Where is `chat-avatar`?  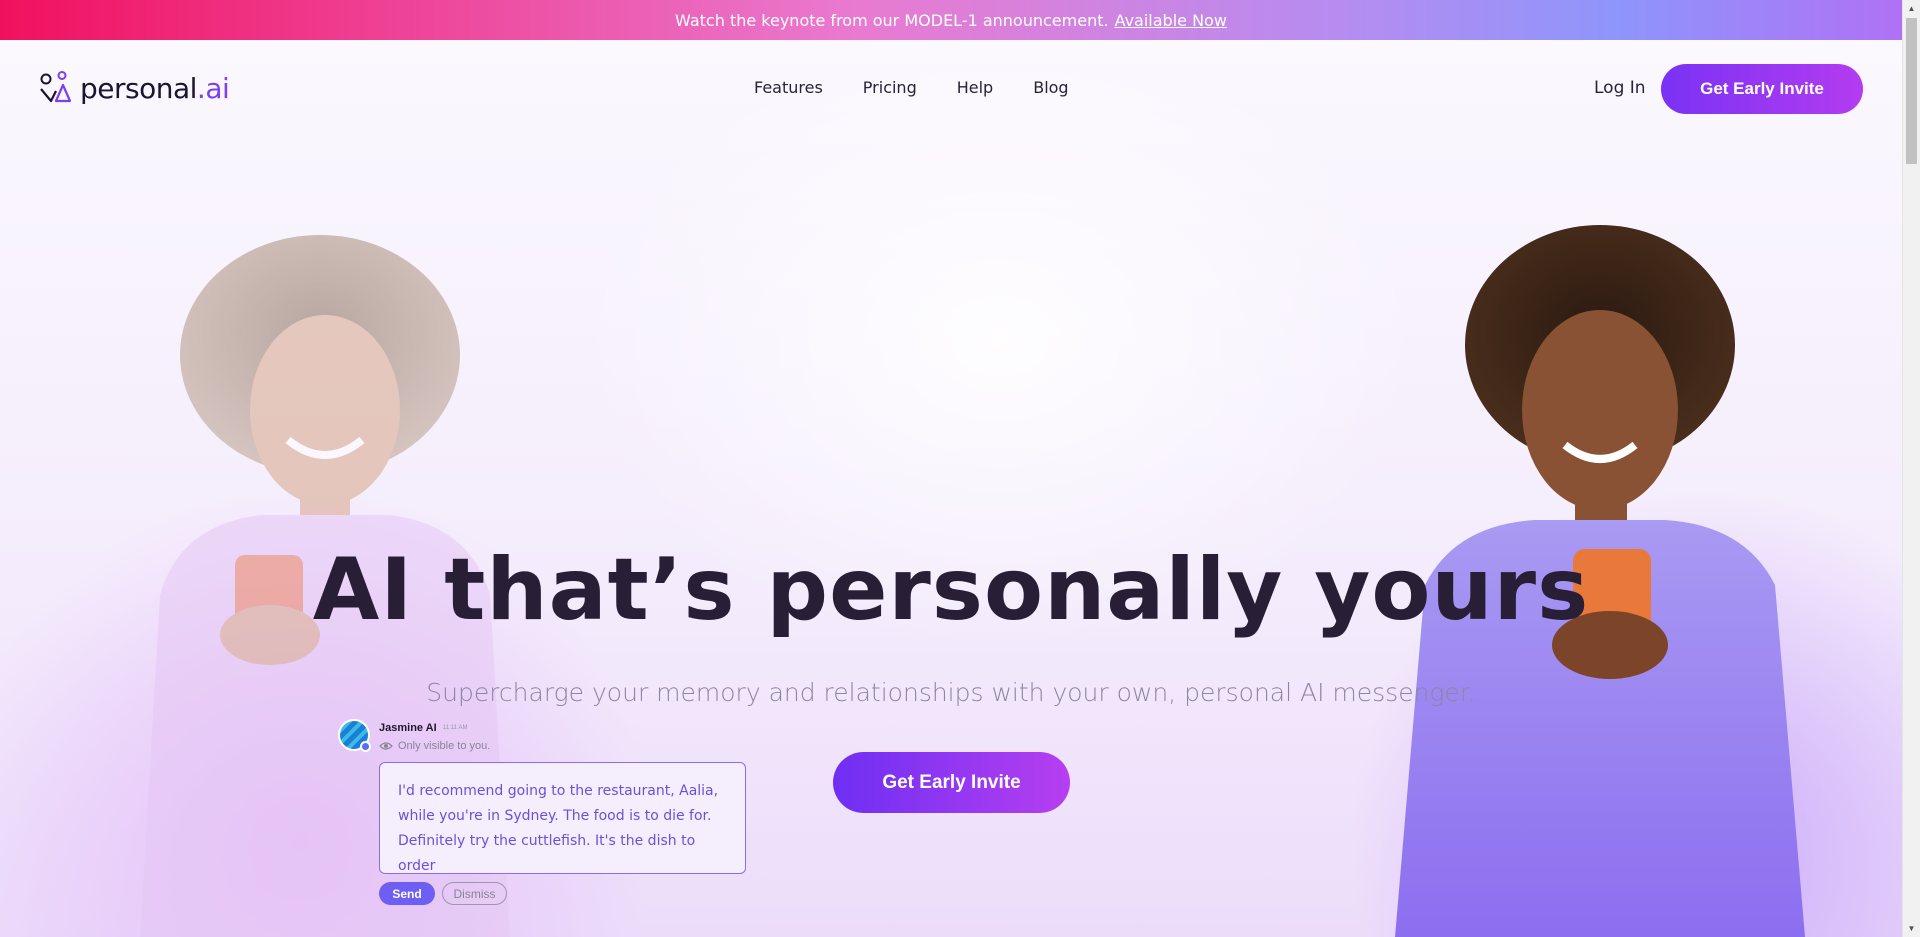
chat-avatar is located at coordinates (354, 735).